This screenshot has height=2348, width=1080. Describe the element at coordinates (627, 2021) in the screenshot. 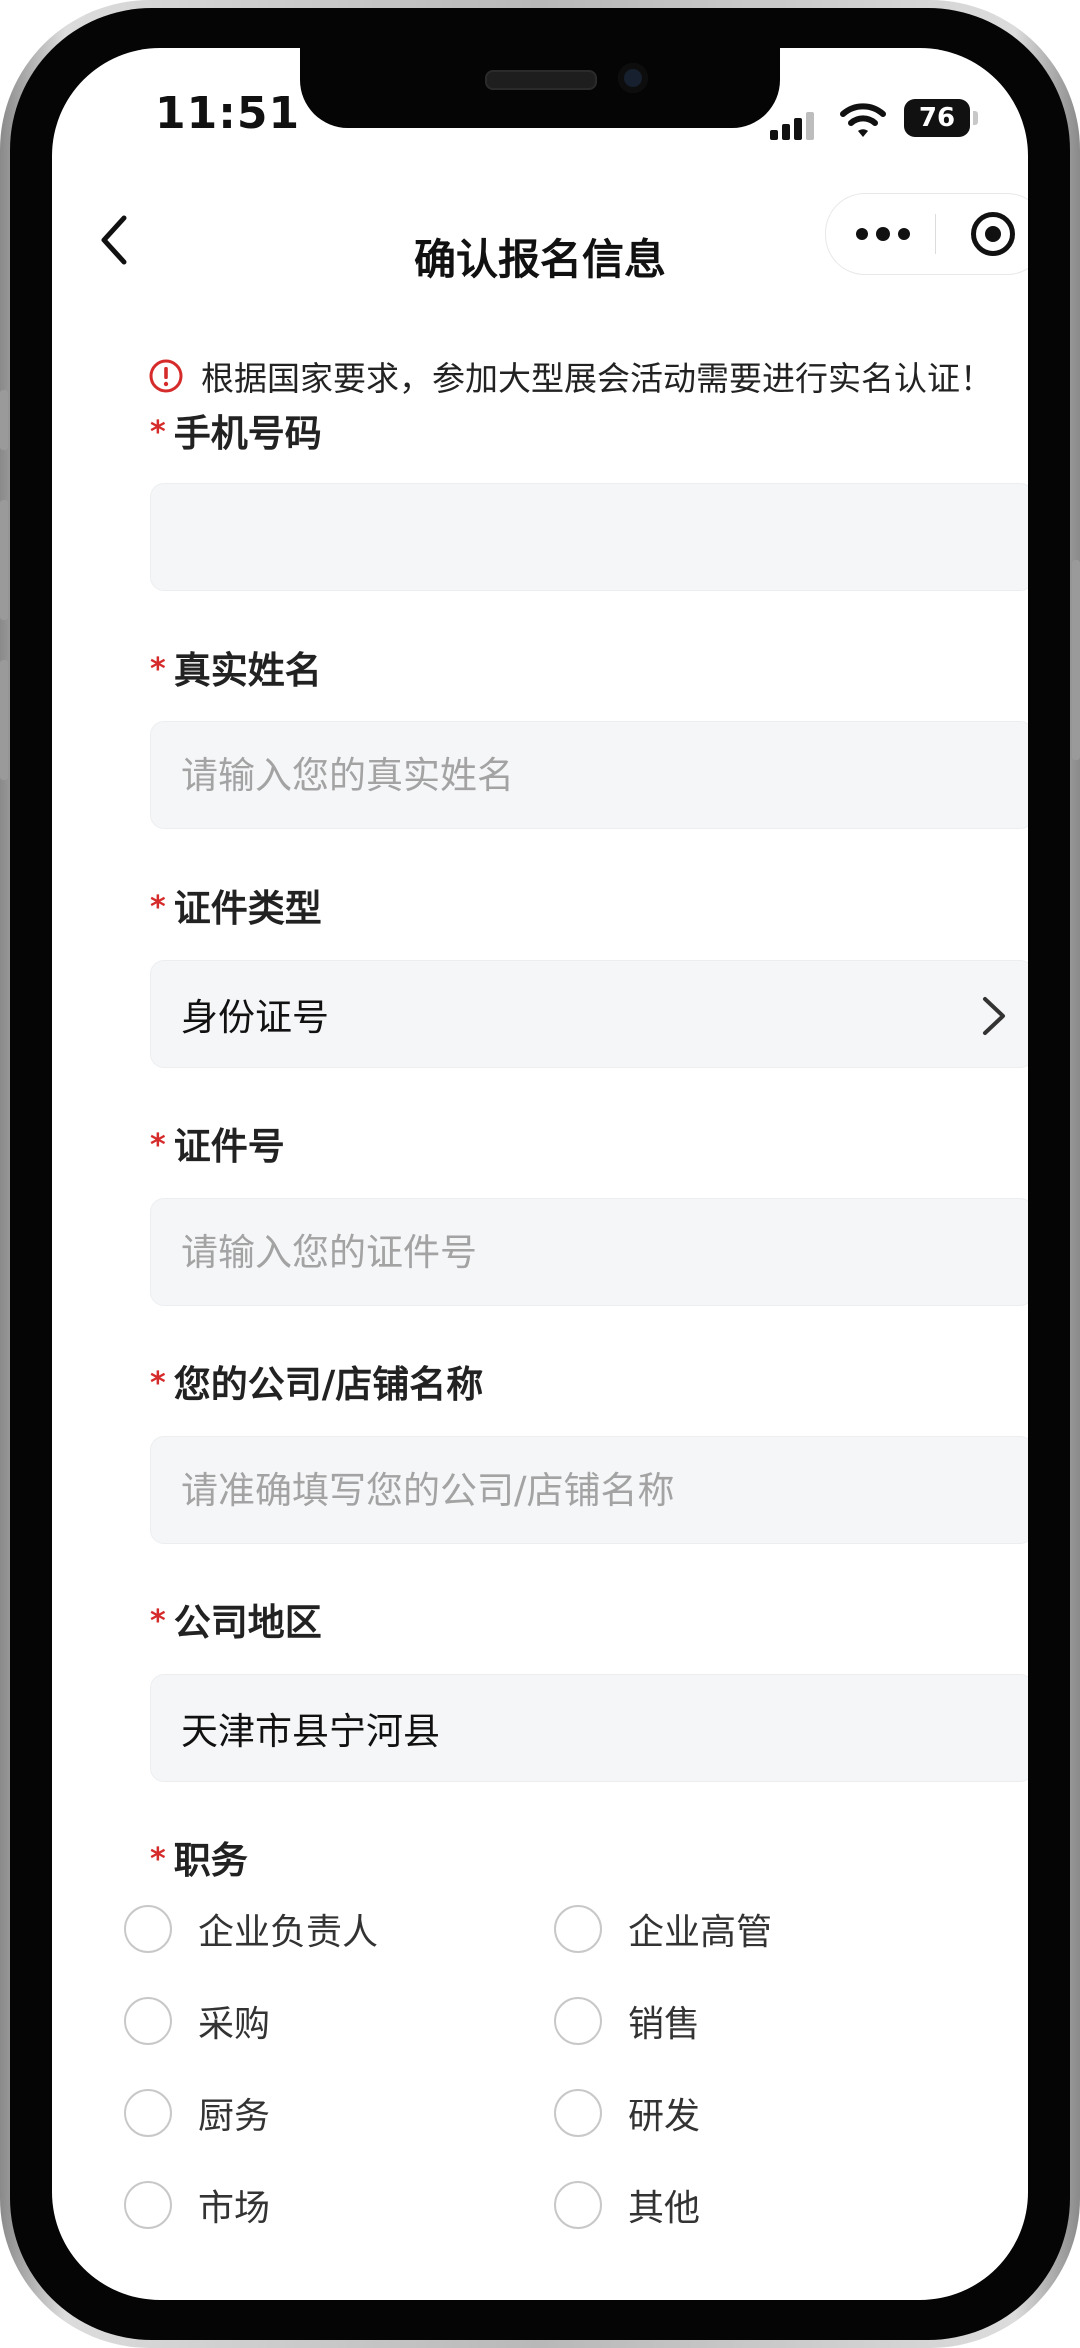

I see `position-option: 销售` at that location.